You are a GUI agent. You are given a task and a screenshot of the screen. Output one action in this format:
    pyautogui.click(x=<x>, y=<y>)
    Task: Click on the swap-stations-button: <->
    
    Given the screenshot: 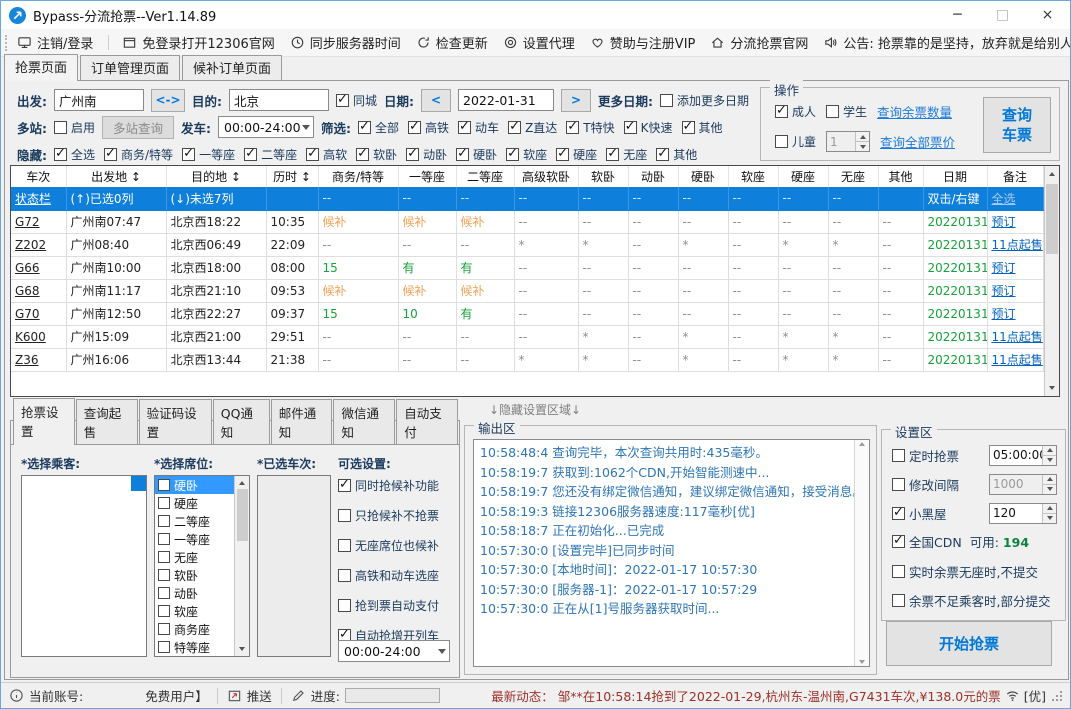 What is the action you would take?
    pyautogui.click(x=168, y=100)
    